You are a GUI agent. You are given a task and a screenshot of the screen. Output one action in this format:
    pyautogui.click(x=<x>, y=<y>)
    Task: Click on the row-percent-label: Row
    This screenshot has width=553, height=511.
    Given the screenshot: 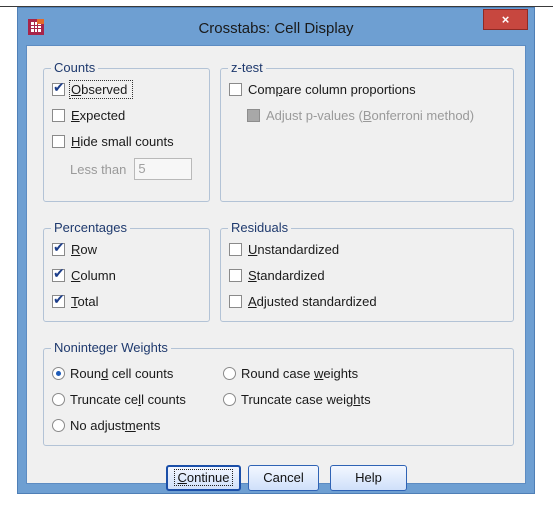 What is the action you would take?
    pyautogui.click(x=84, y=249)
    